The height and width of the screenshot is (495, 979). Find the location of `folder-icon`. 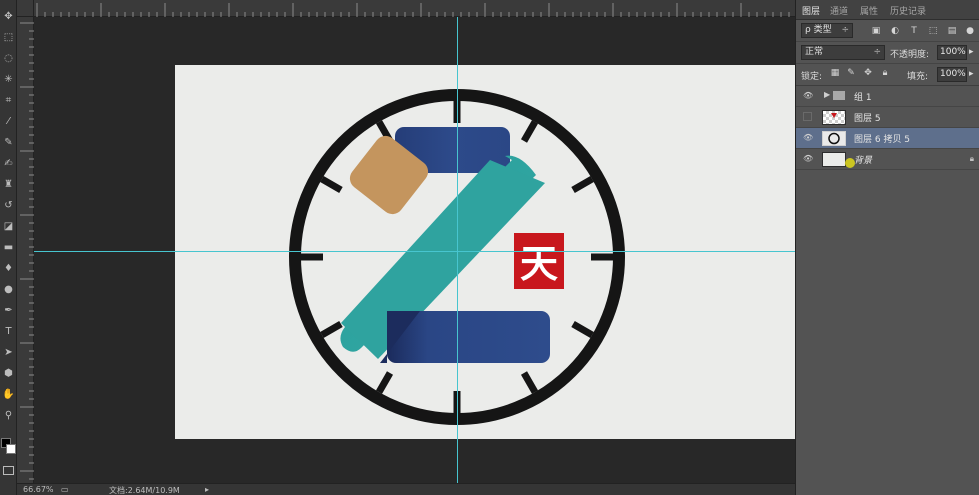

folder-icon is located at coordinates (839, 95).